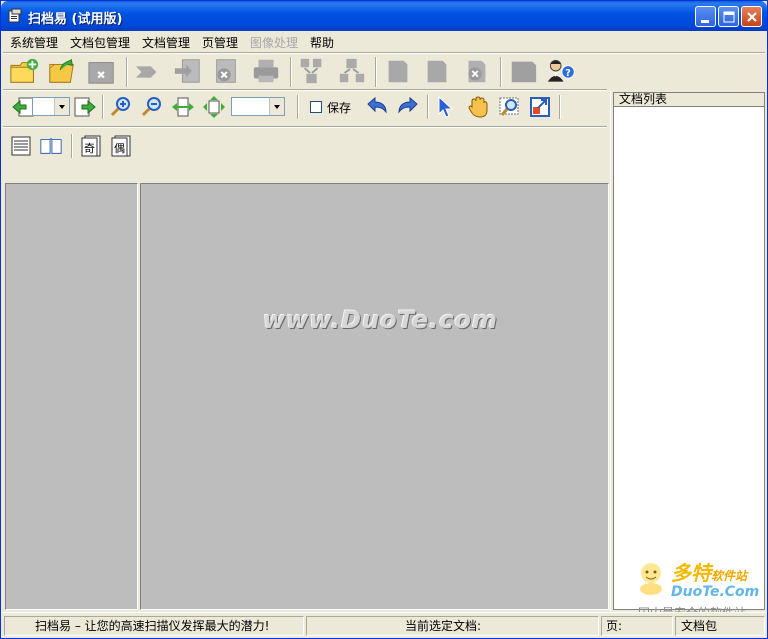 The width and height of the screenshot is (768, 639). I want to click on page-number-combo, so click(51, 106).